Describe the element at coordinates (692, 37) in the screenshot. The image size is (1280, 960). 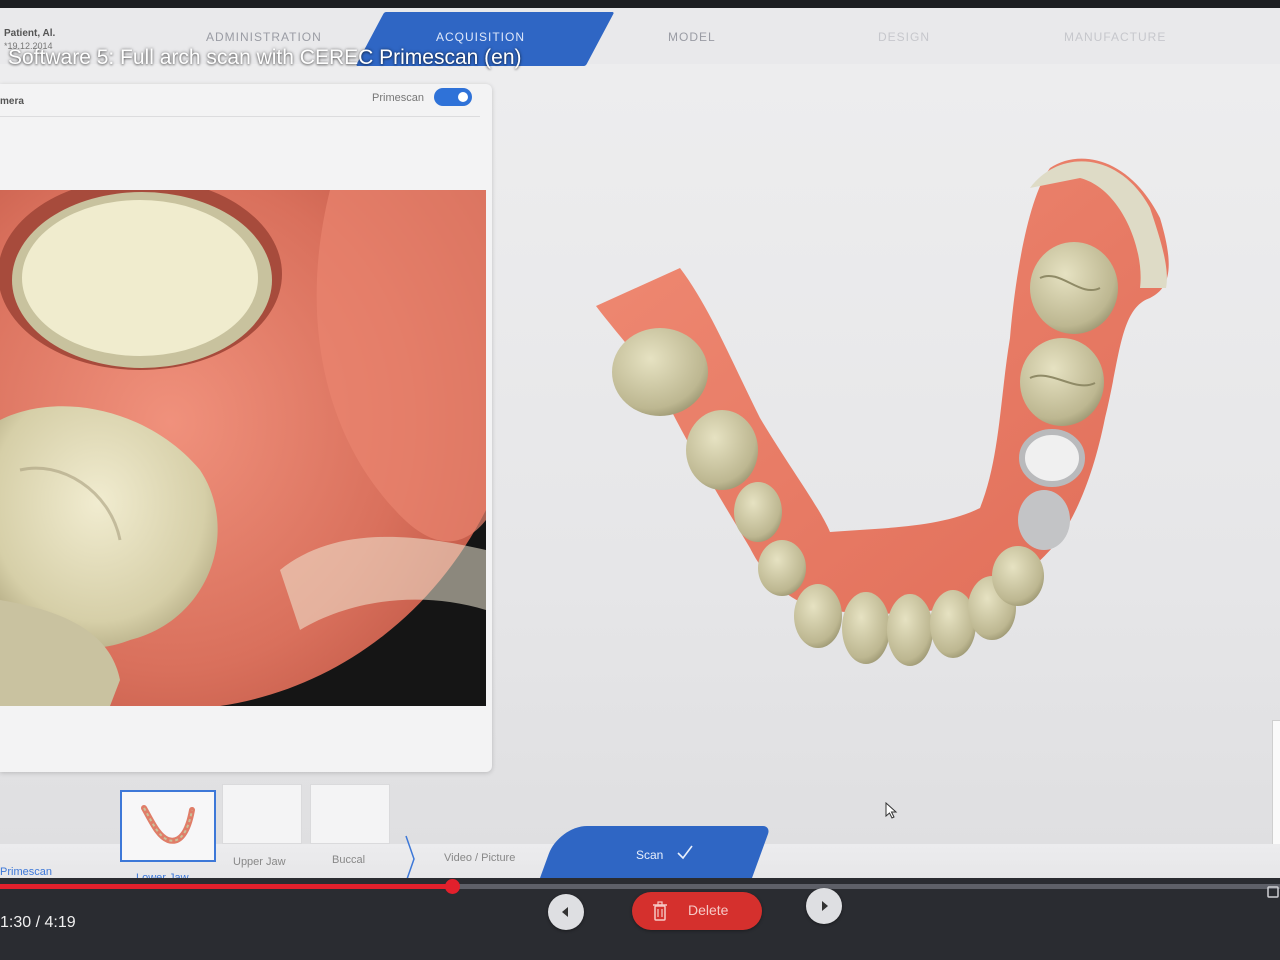
I see `step-model: MODEL` at that location.